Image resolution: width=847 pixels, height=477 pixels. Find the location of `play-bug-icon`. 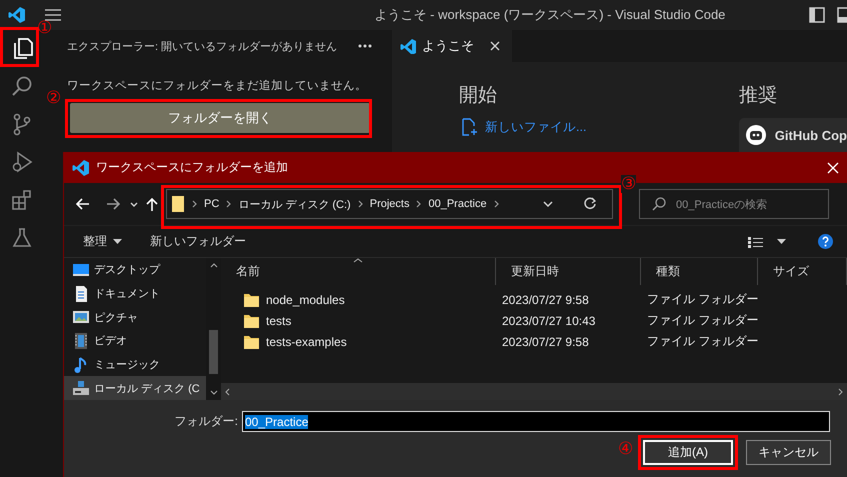

play-bug-icon is located at coordinates (22, 162).